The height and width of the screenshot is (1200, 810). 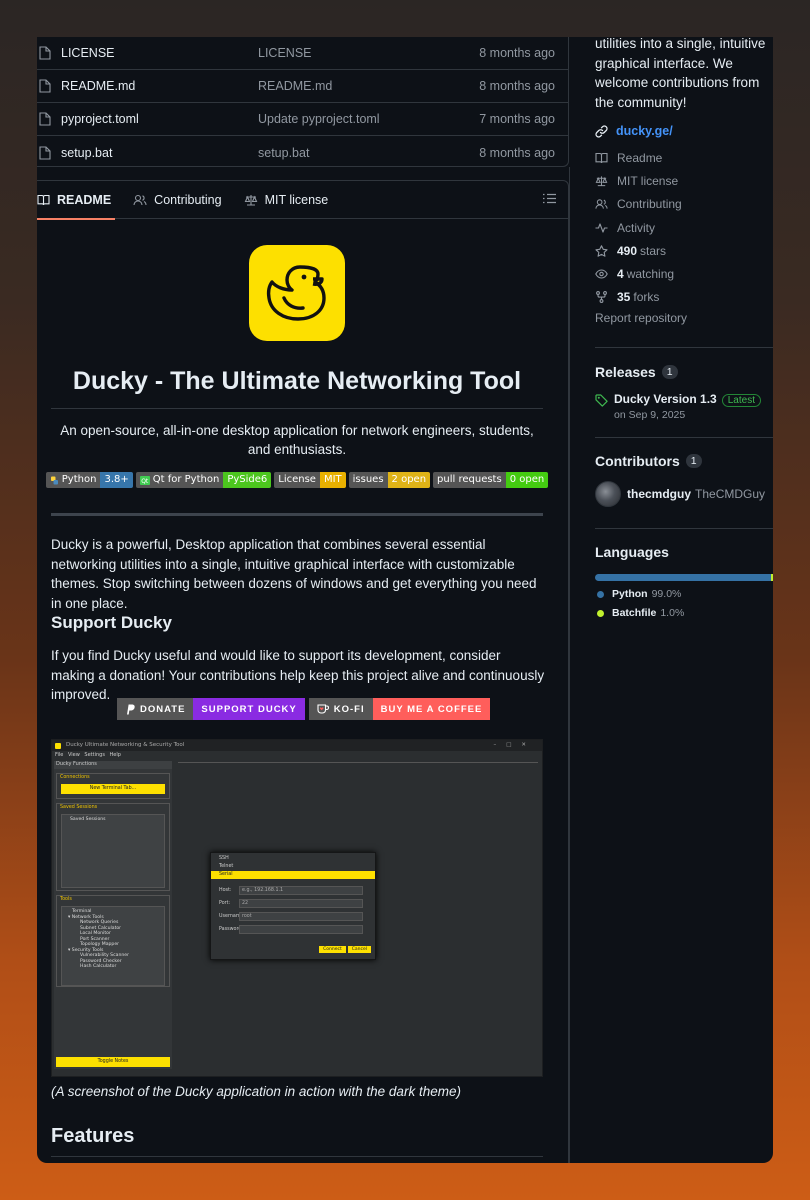 What do you see at coordinates (684, 180) in the screenshot?
I see `license-link: MIT license` at bounding box center [684, 180].